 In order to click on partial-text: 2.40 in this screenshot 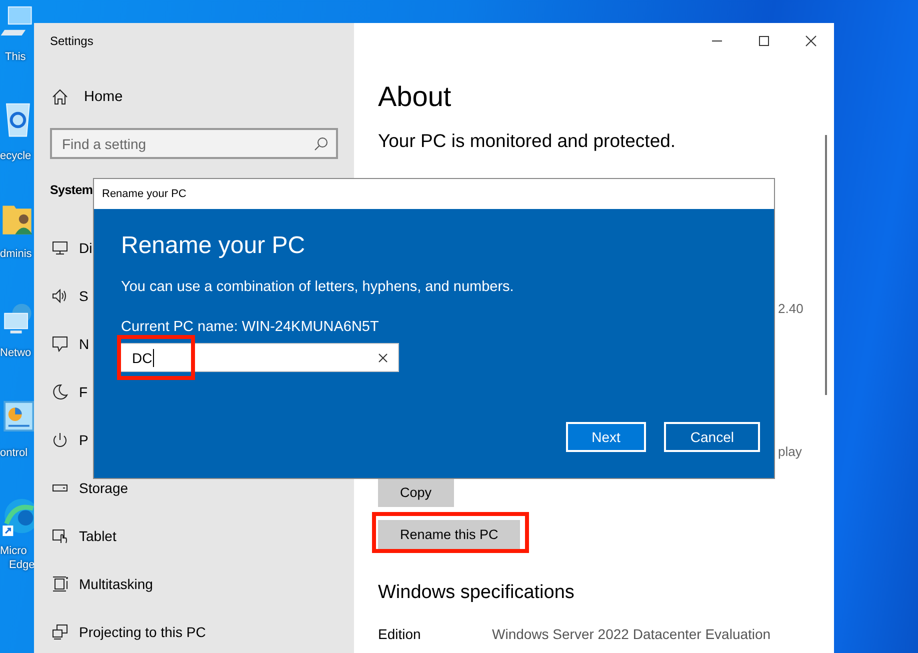, I will do `click(791, 309)`.